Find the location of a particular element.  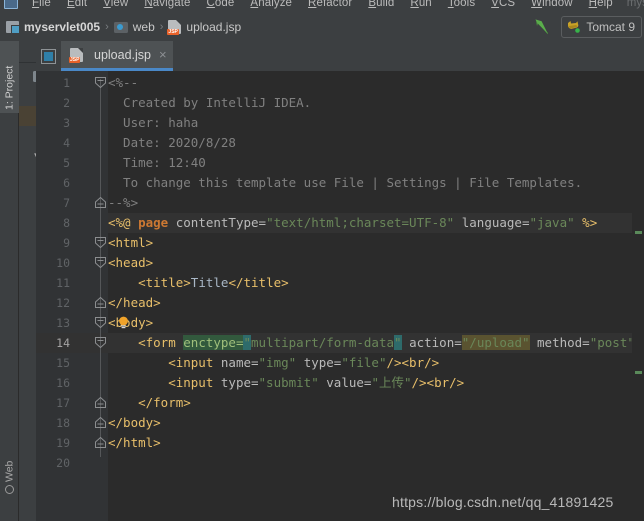

menu-item-refactor: Refactor is located at coordinates (330, 4).